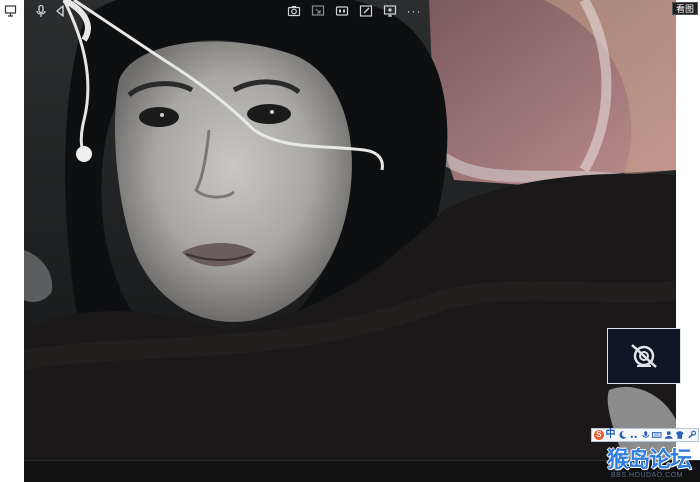  I want to click on record-icon, so click(390, 11).